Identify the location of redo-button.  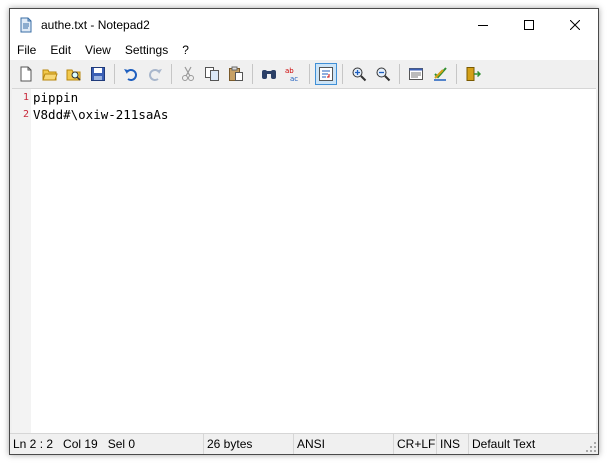
(155, 74).